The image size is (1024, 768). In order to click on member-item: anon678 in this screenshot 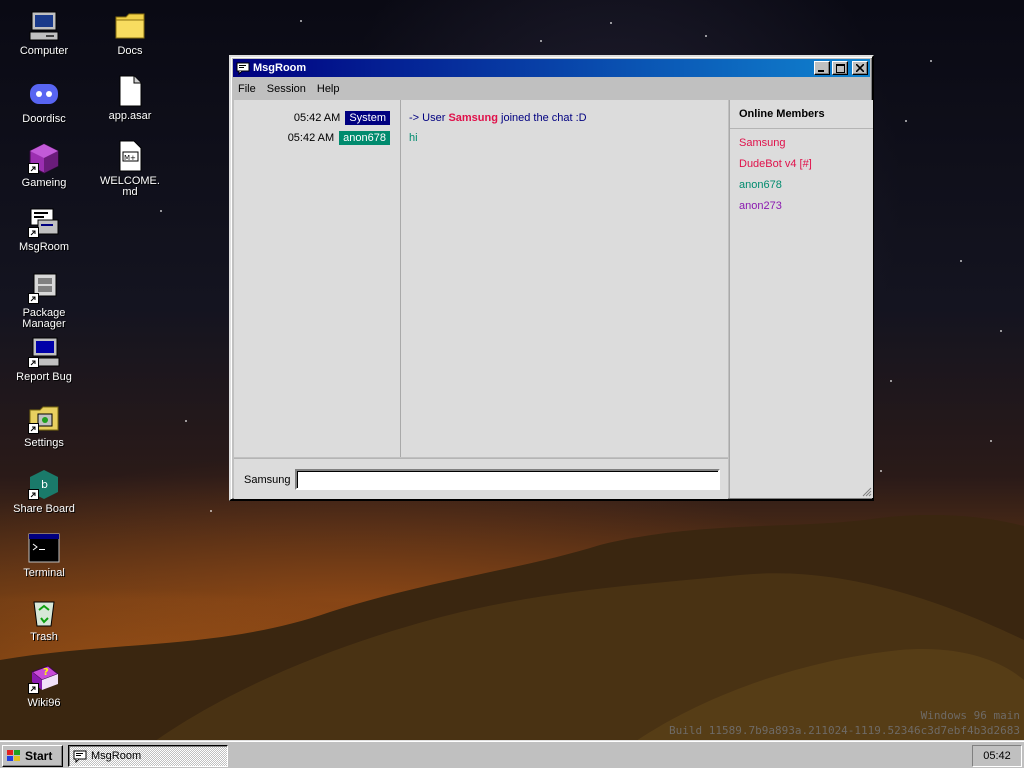, I will do `click(801, 185)`.